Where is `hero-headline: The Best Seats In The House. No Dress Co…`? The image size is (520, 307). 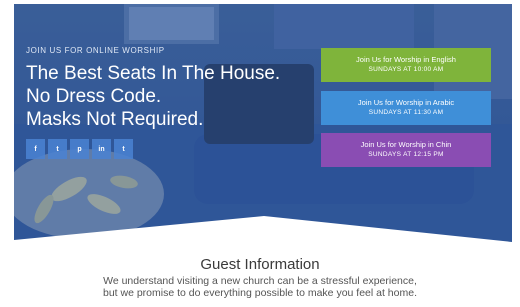 hero-headline: The Best Seats In The House. No Dress Co… is located at coordinates (153, 96).